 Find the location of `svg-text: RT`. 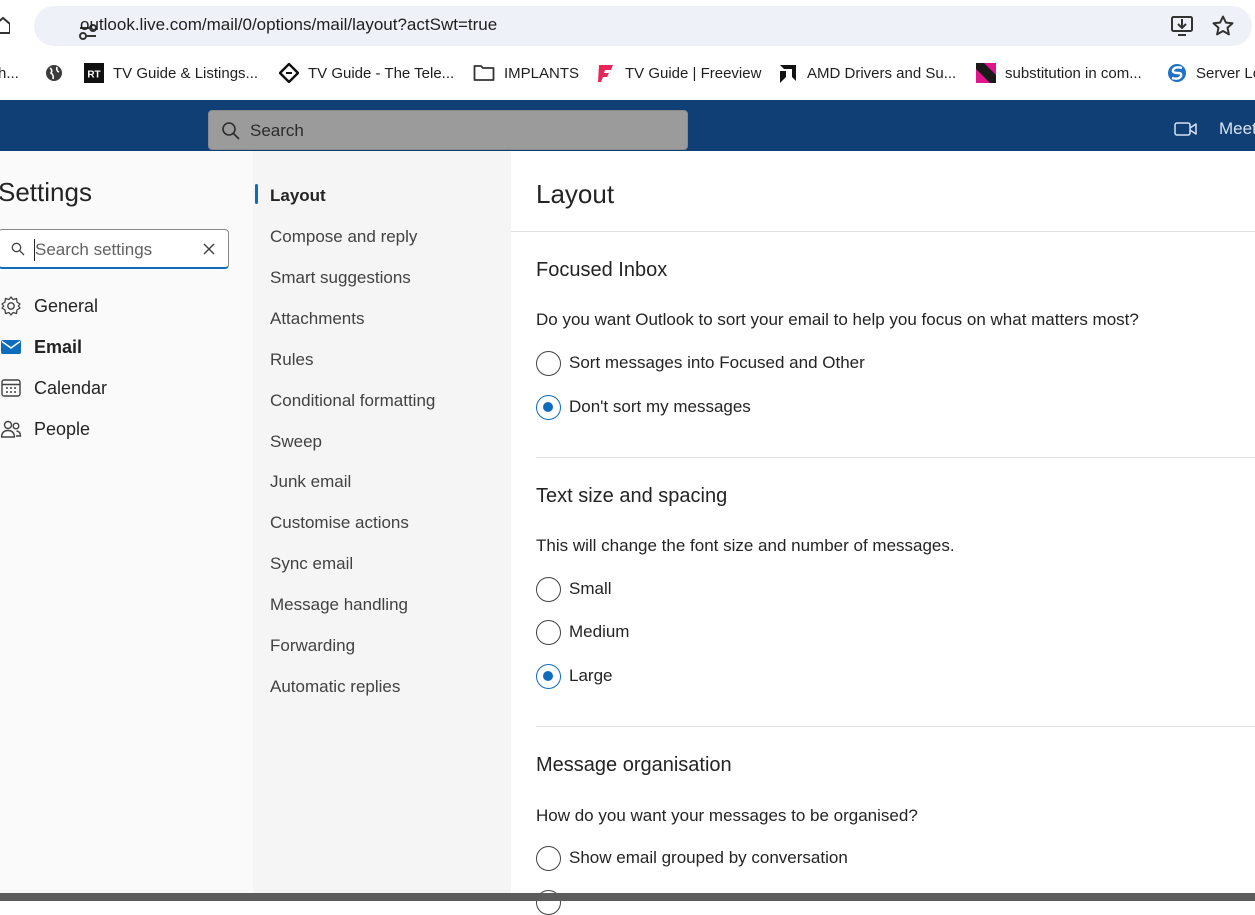

svg-text: RT is located at coordinates (93, 75).